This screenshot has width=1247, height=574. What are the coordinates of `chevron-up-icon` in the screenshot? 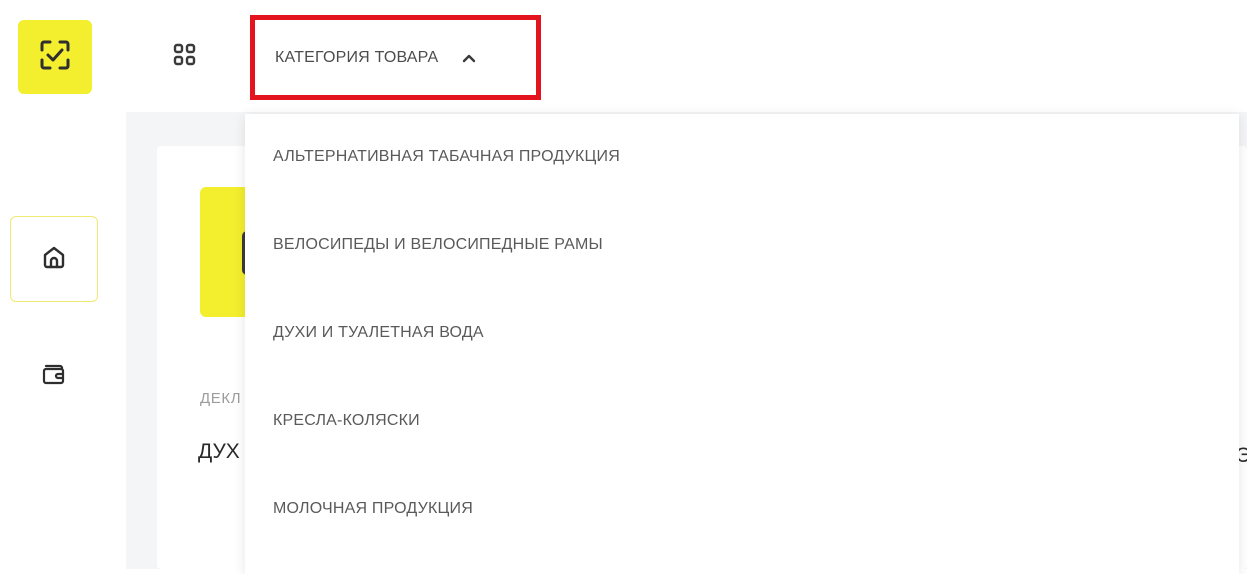 It's located at (469, 58).